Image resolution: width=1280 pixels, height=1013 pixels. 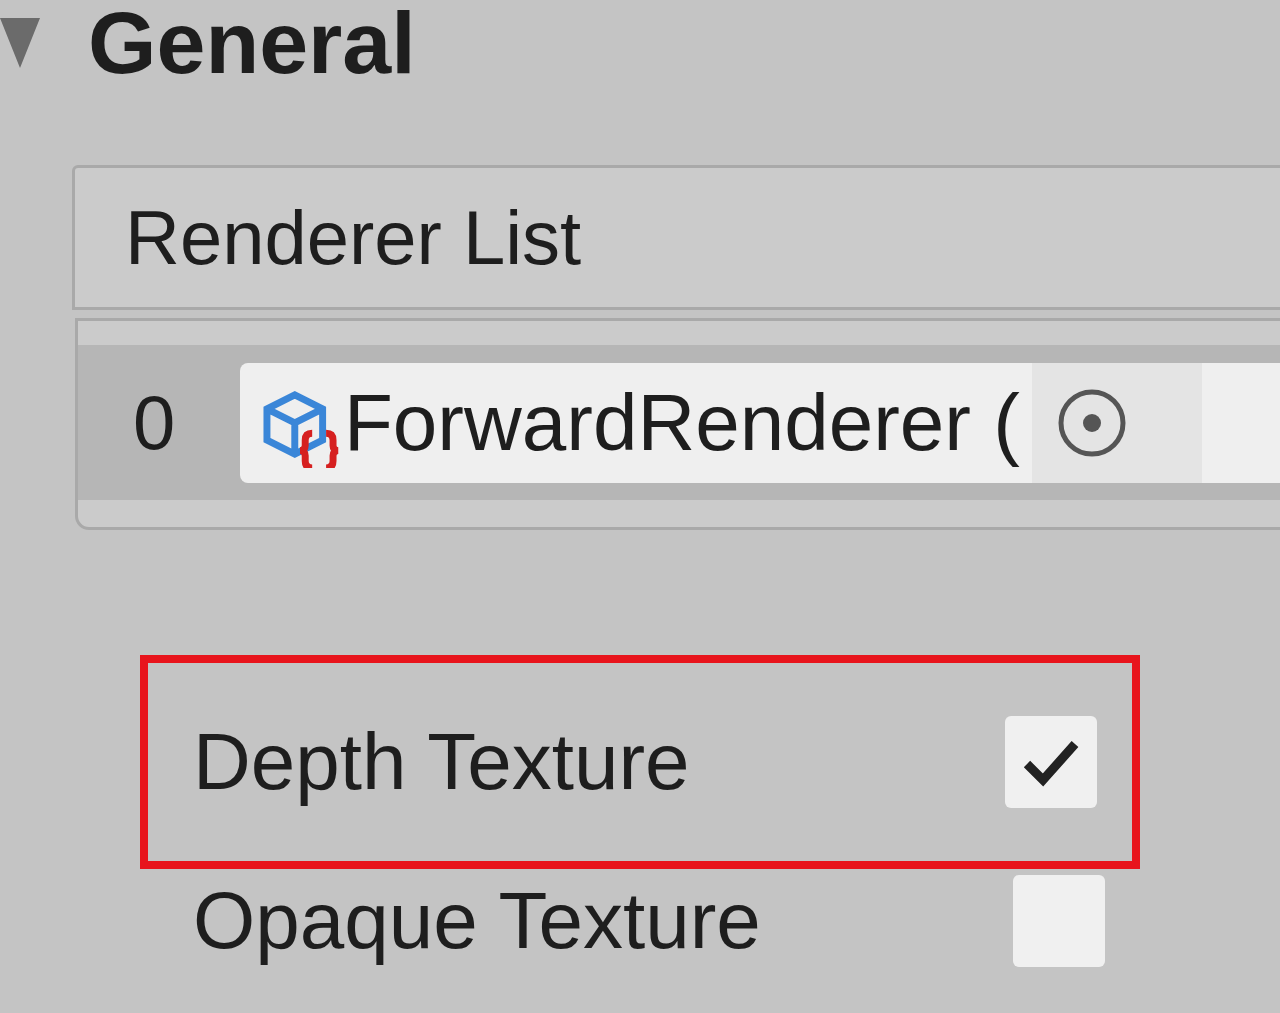 I want to click on list-header: Renderer List, so click(x=676, y=237).